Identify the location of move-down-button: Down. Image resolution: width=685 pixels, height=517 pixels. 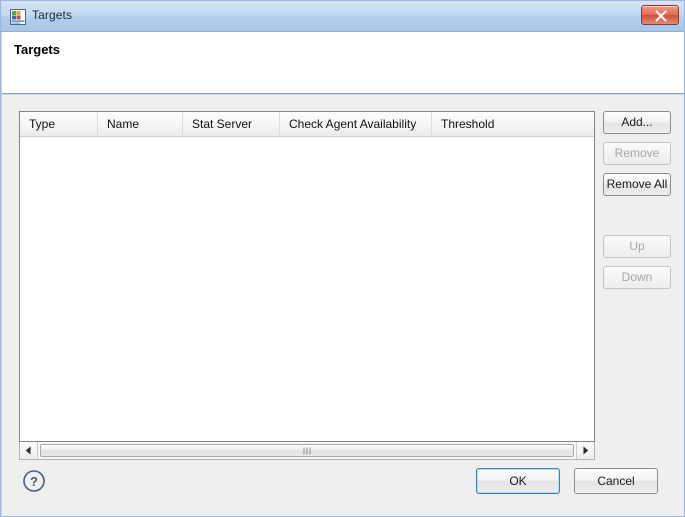
(637, 277).